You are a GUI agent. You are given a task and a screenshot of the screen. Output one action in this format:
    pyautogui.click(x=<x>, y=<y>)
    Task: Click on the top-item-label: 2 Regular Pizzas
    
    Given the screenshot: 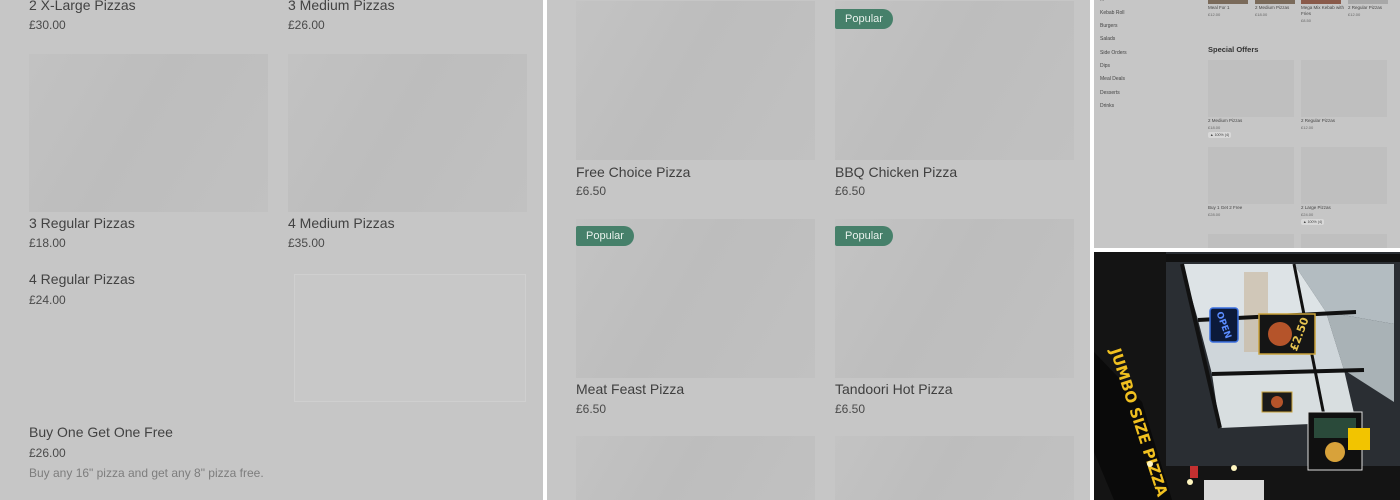 What is the action you would take?
    pyautogui.click(x=1365, y=8)
    